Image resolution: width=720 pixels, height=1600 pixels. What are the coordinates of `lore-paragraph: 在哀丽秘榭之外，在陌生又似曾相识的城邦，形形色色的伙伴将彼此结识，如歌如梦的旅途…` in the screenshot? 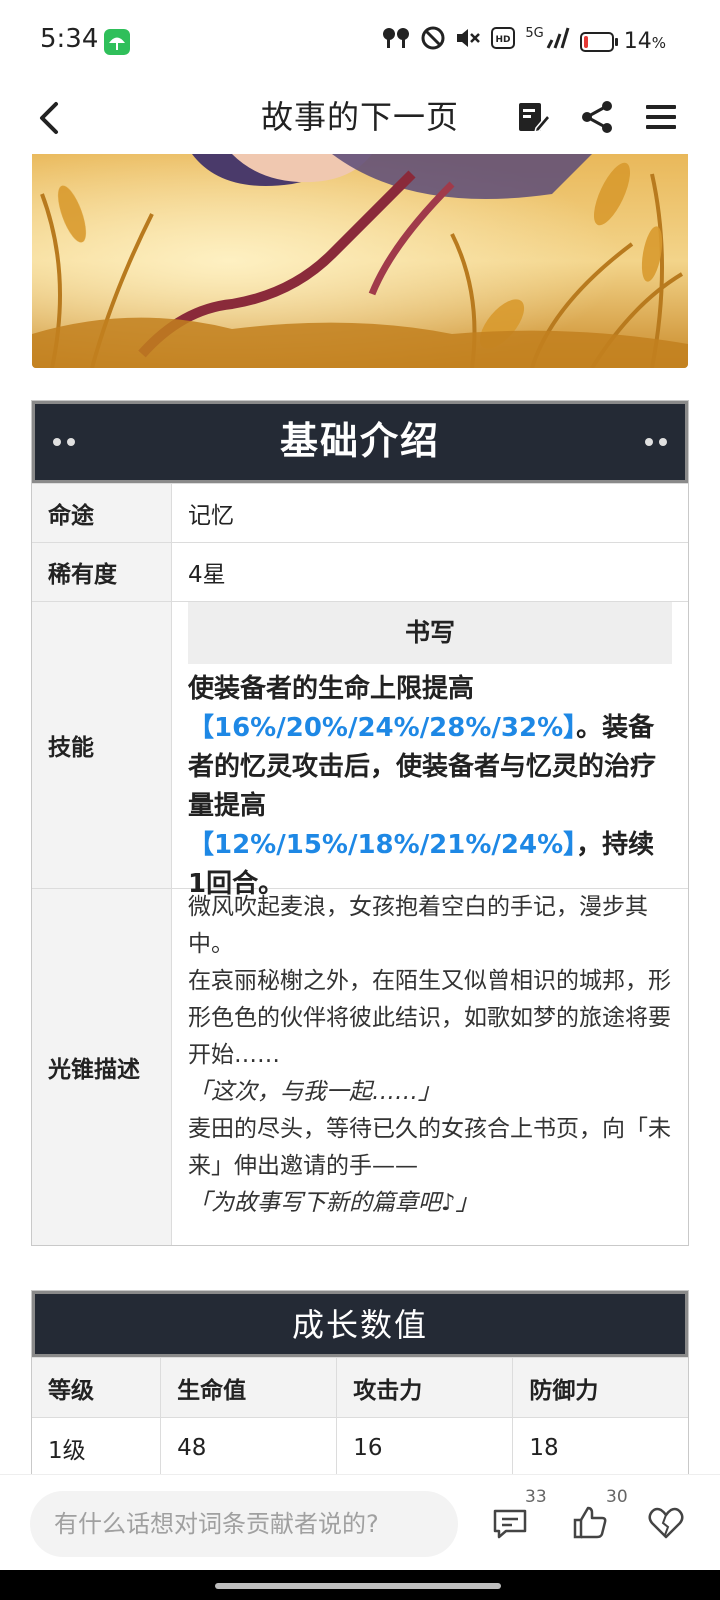 It's located at (429, 1018).